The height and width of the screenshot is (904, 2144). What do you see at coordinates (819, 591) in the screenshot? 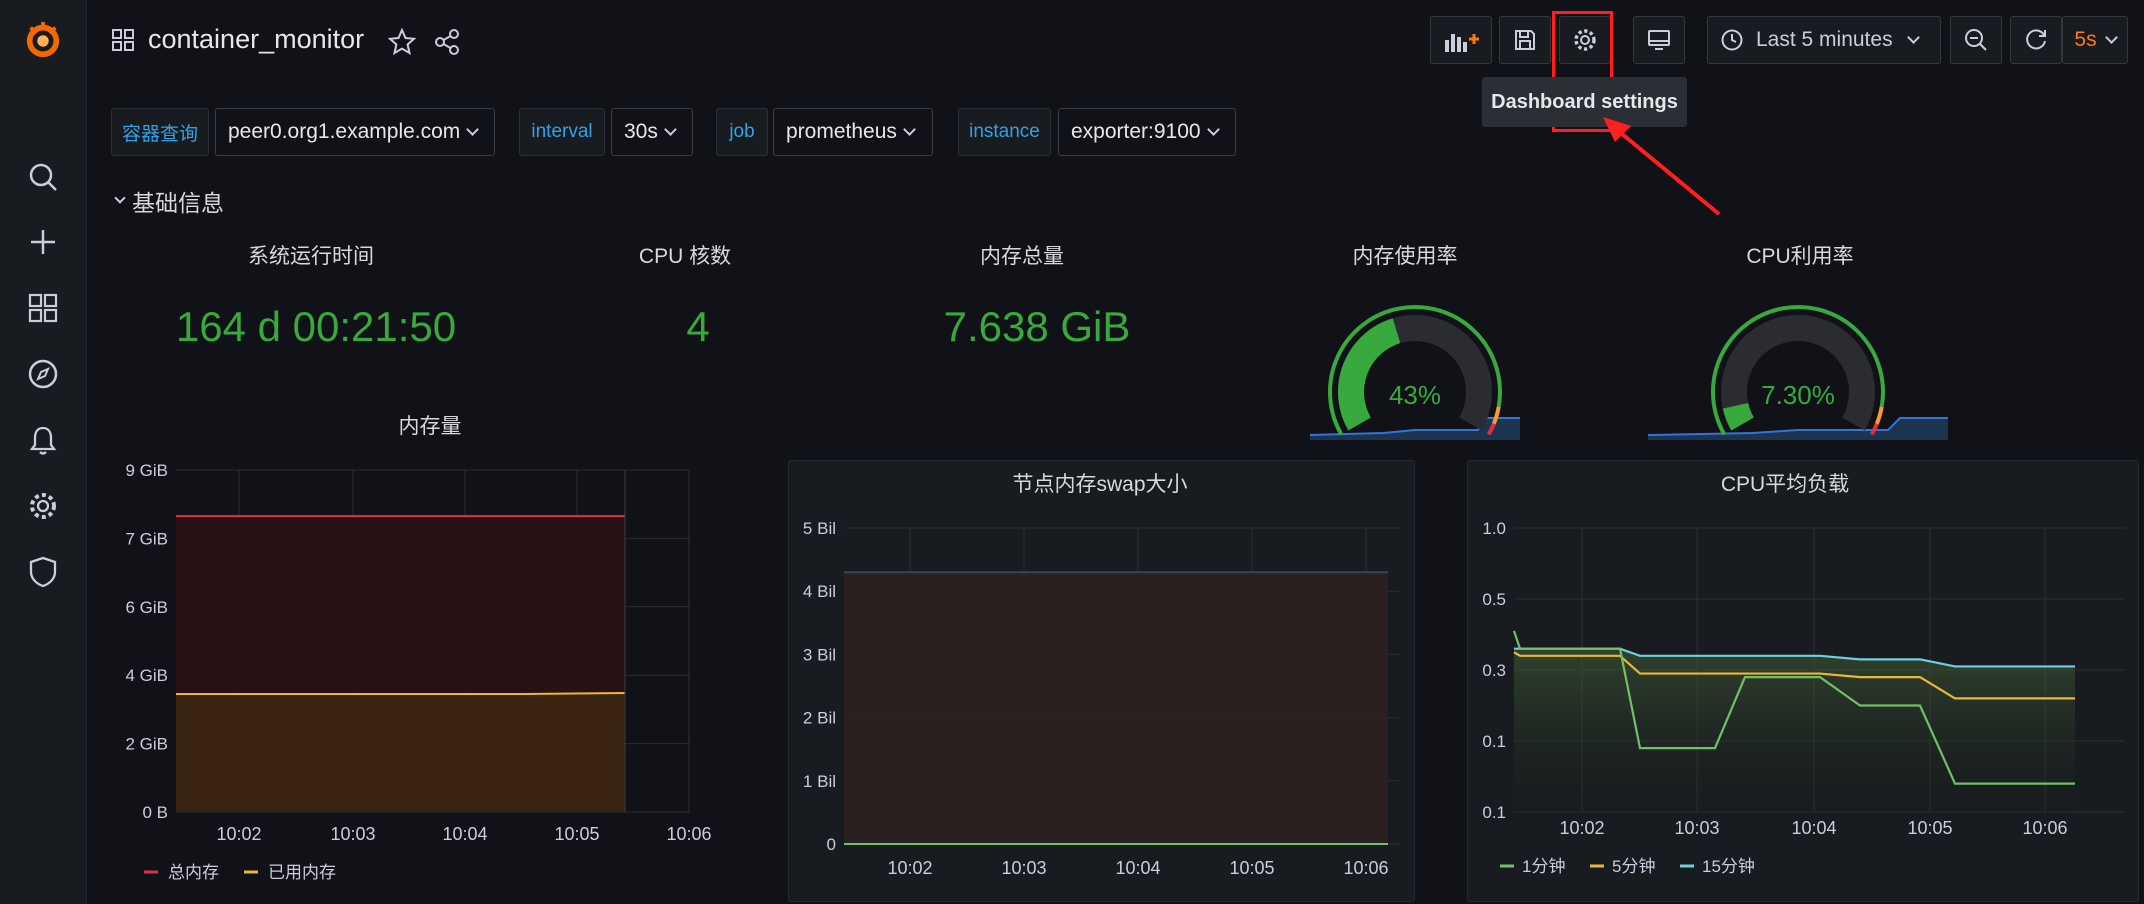
I see `y-tick-label: 4 Bil` at bounding box center [819, 591].